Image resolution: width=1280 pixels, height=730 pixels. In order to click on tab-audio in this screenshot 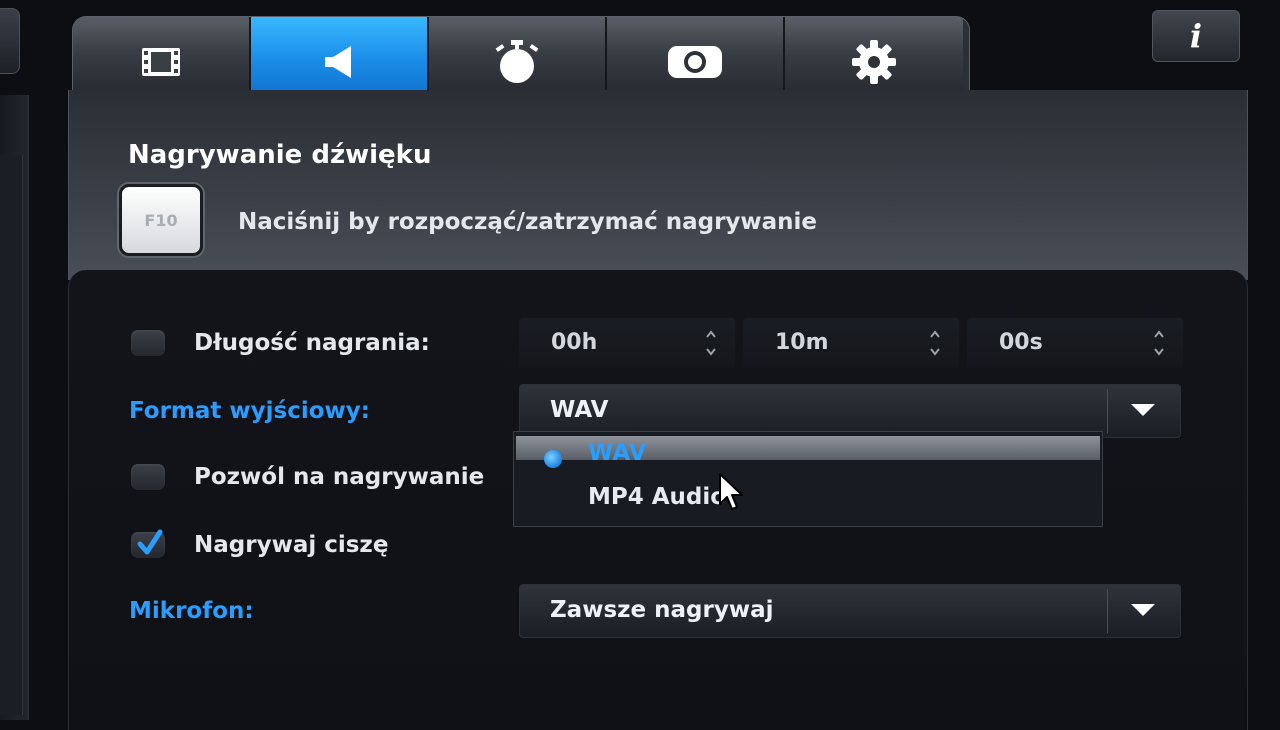, I will do `click(340, 59)`.